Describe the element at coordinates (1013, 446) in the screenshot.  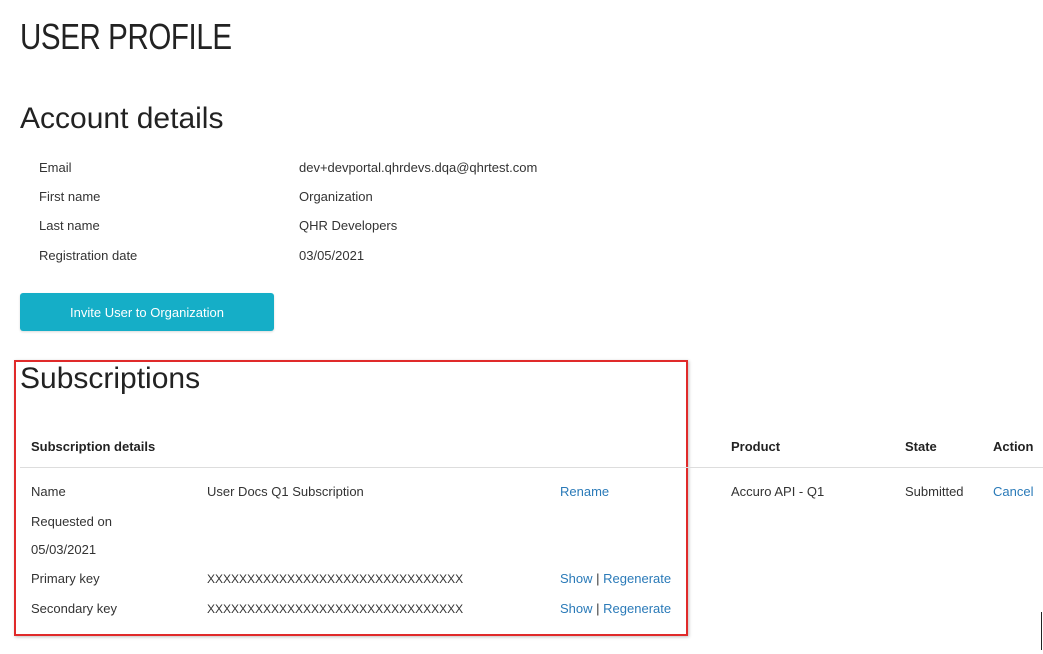
I see `action-header: Action` at that location.